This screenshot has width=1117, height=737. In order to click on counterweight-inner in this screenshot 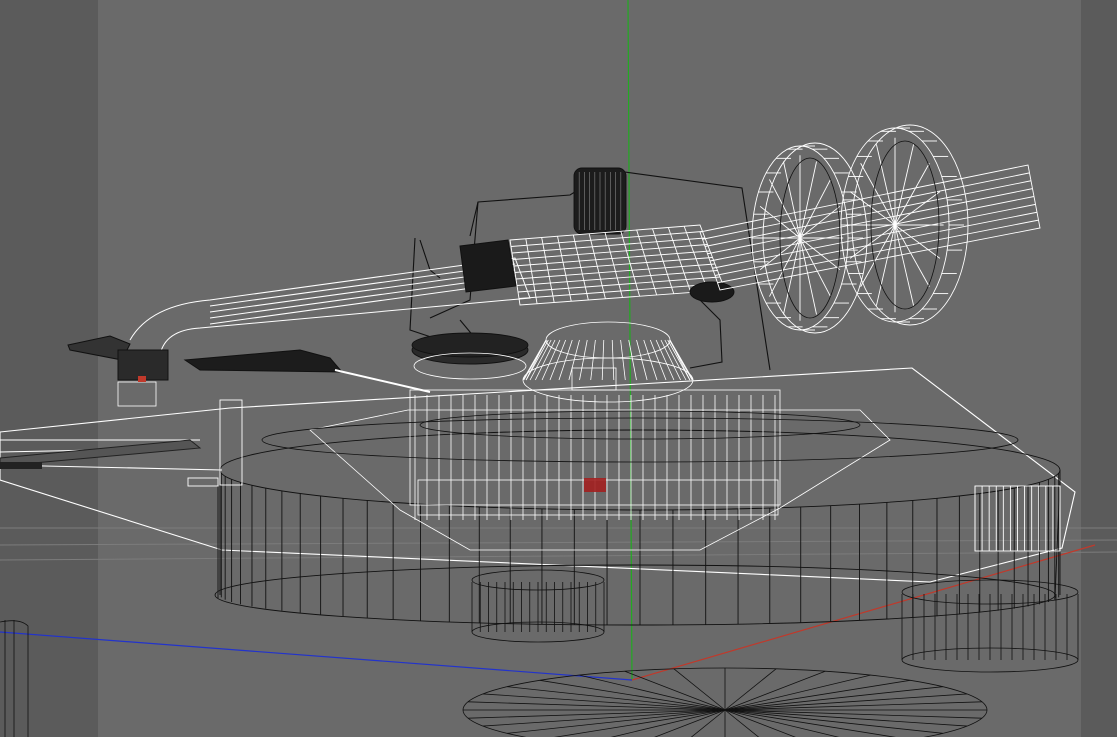, I will do `click(859, 229)`.